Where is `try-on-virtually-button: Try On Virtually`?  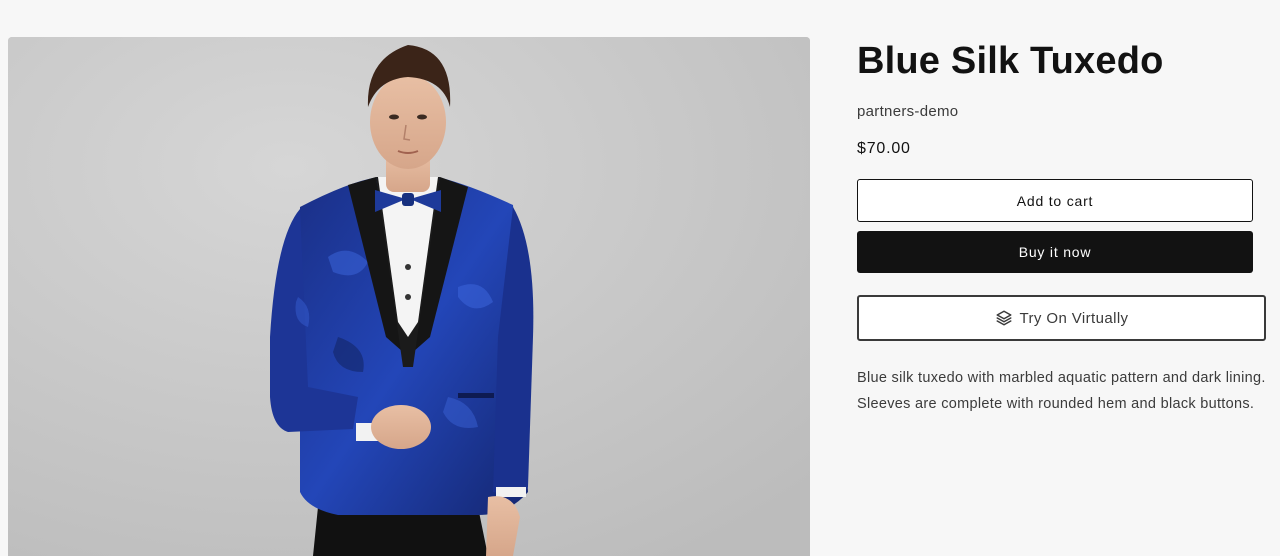 try-on-virtually-button: Try On Virtually is located at coordinates (1061, 318).